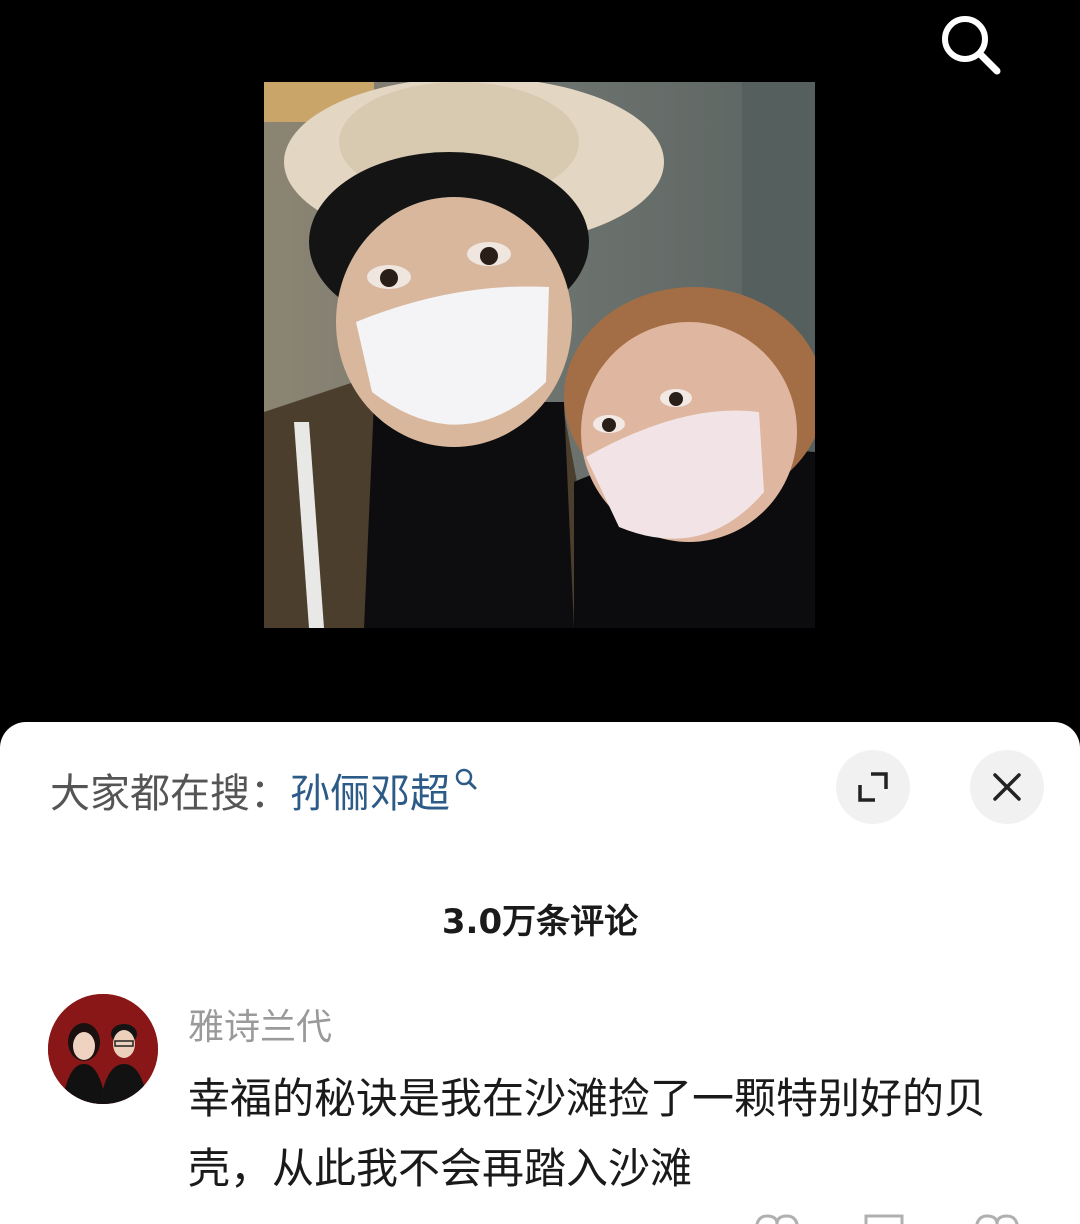 The height and width of the screenshot is (1224, 1080). I want to click on close-icon, so click(1007, 787).